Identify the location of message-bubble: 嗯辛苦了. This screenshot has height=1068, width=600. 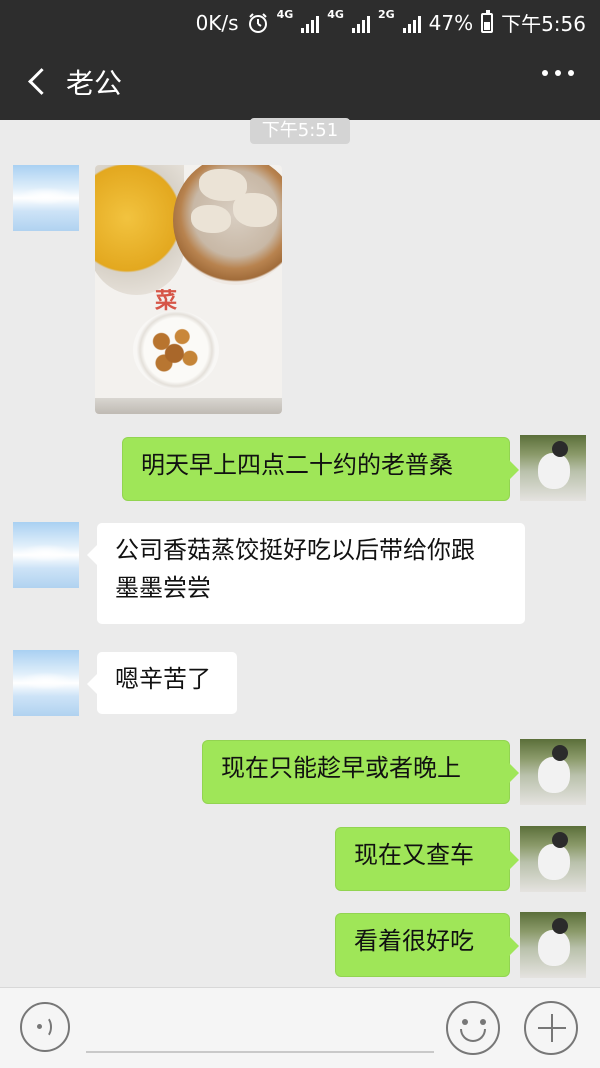
(162, 683).